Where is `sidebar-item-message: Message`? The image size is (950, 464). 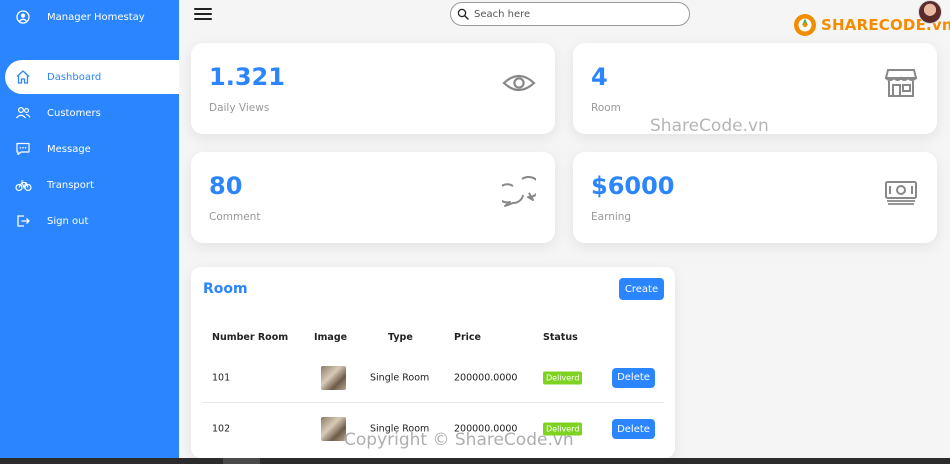 sidebar-item-message: Message is located at coordinates (89, 149).